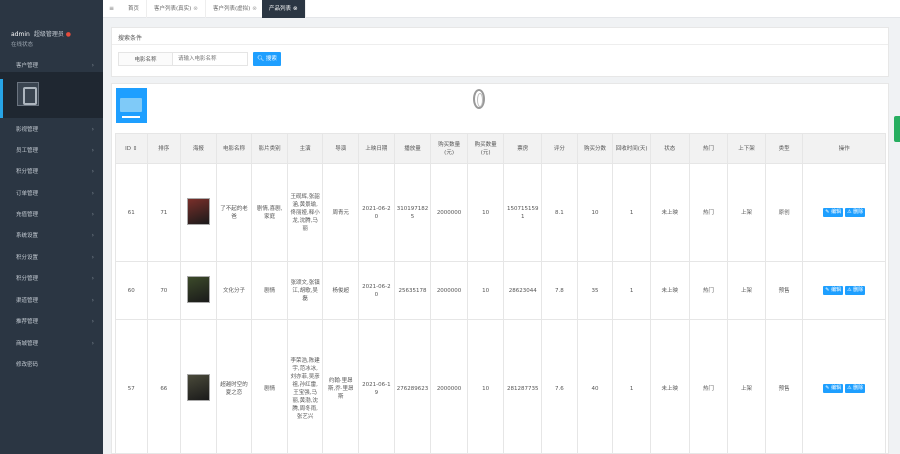 This screenshot has width=900, height=454. Describe the element at coordinates (51, 130) in the screenshot. I see `sidebar-item-staff: 影视管理 ›` at that location.